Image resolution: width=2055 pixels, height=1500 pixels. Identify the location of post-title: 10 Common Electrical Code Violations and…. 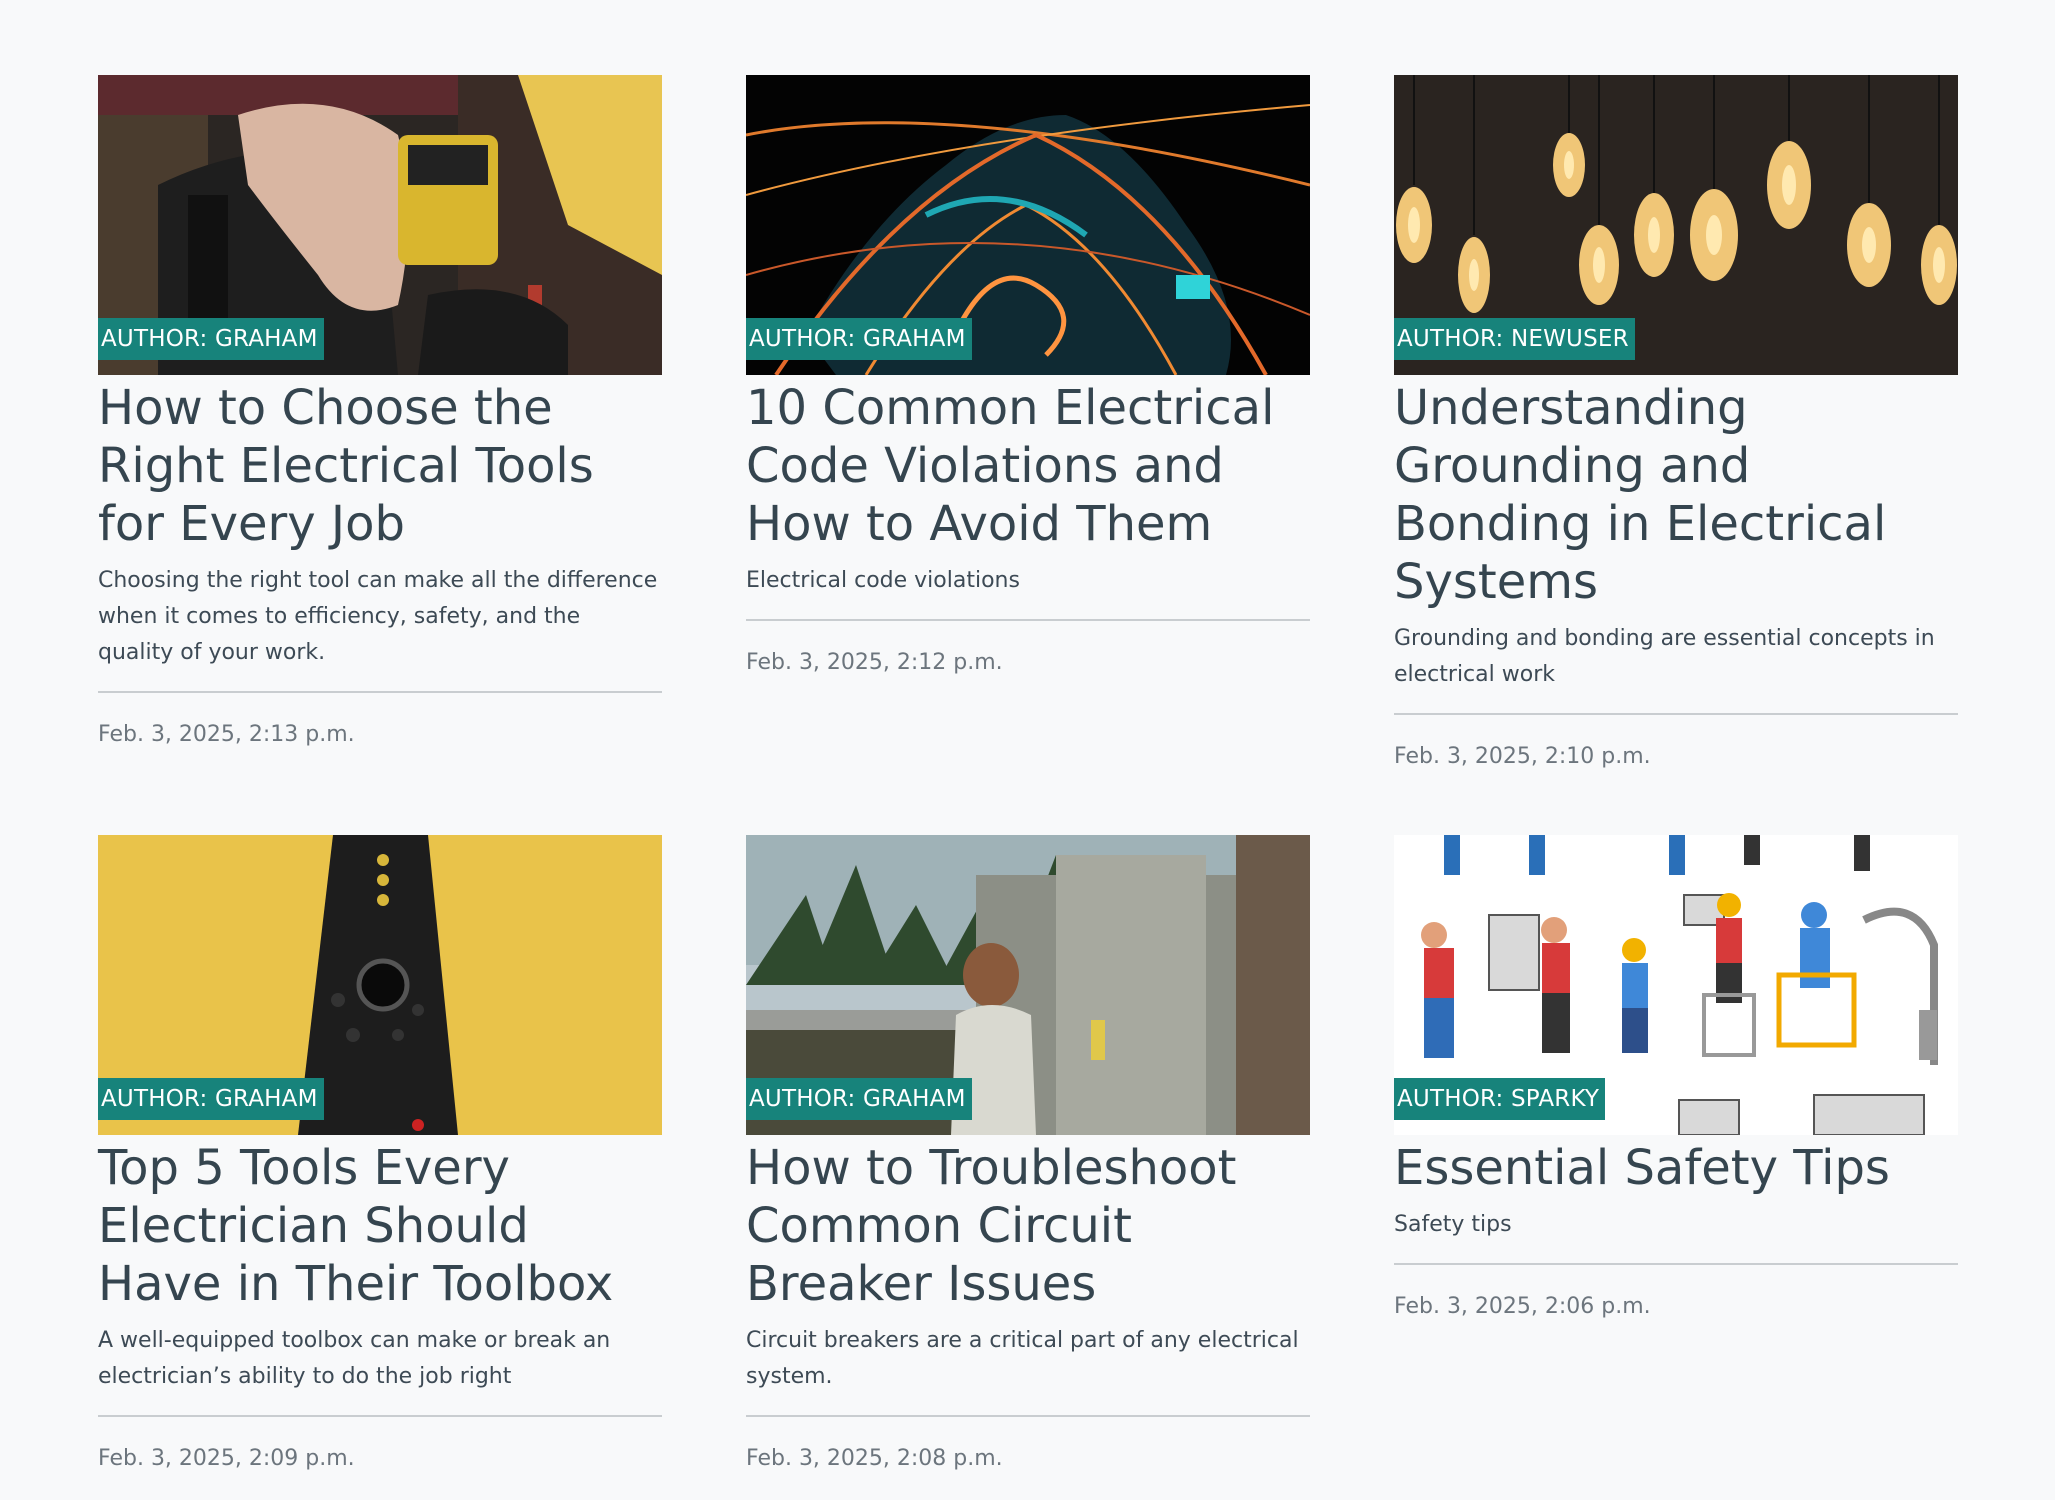
(1028, 466).